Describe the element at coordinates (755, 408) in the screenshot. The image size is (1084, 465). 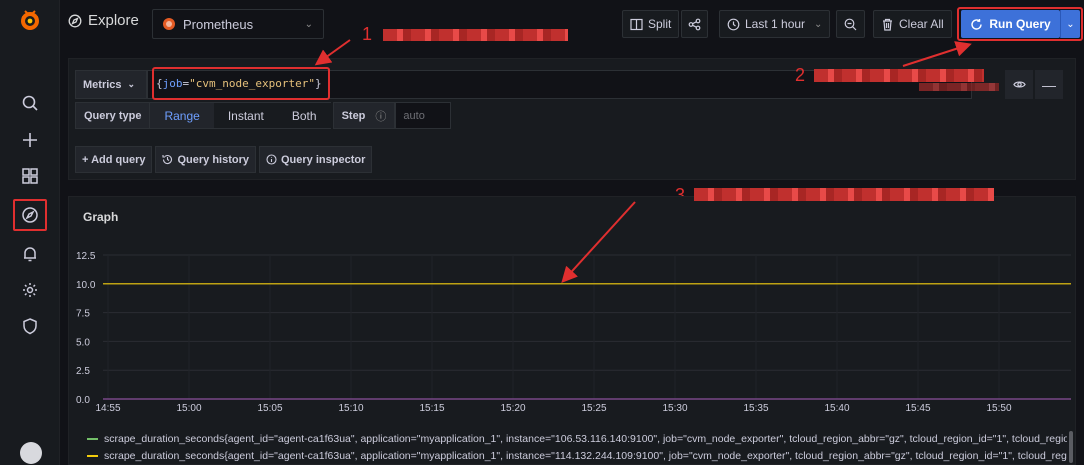
I see `x-tick-label: 15:35` at that location.